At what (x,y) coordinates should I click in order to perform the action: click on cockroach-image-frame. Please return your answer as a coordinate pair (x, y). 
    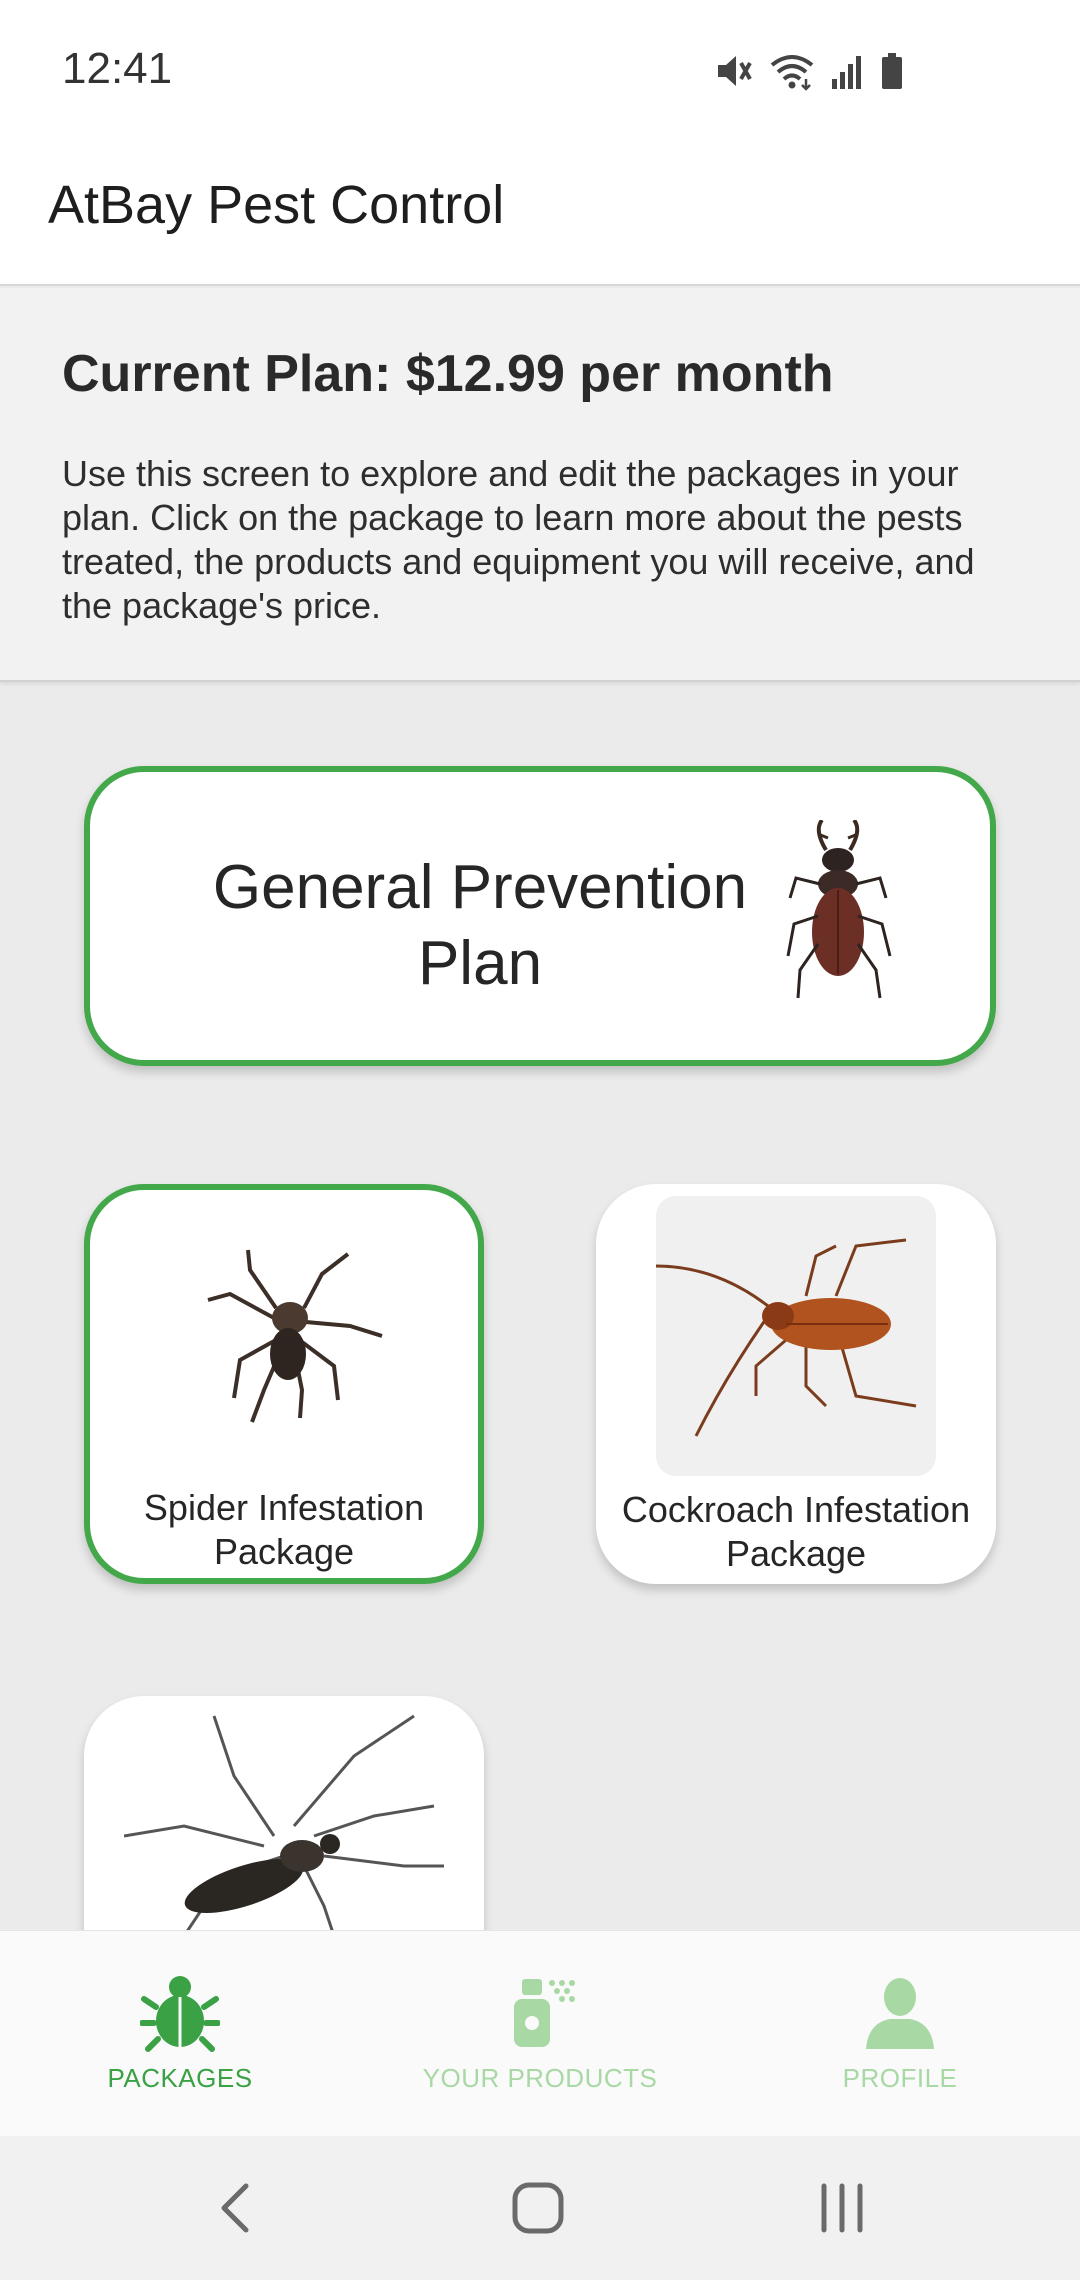
    Looking at the image, I should click on (795, 1336).